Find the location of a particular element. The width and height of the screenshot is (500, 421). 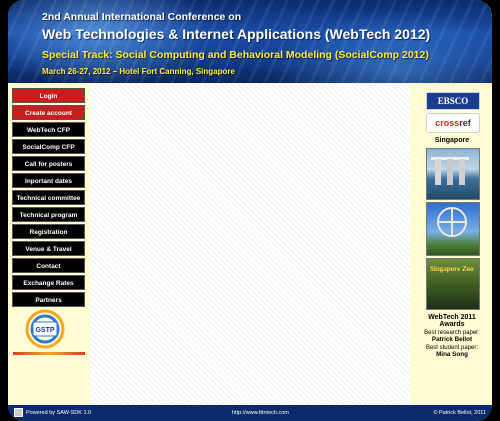

ebsco-logo: EBSCO is located at coordinates (453, 101).